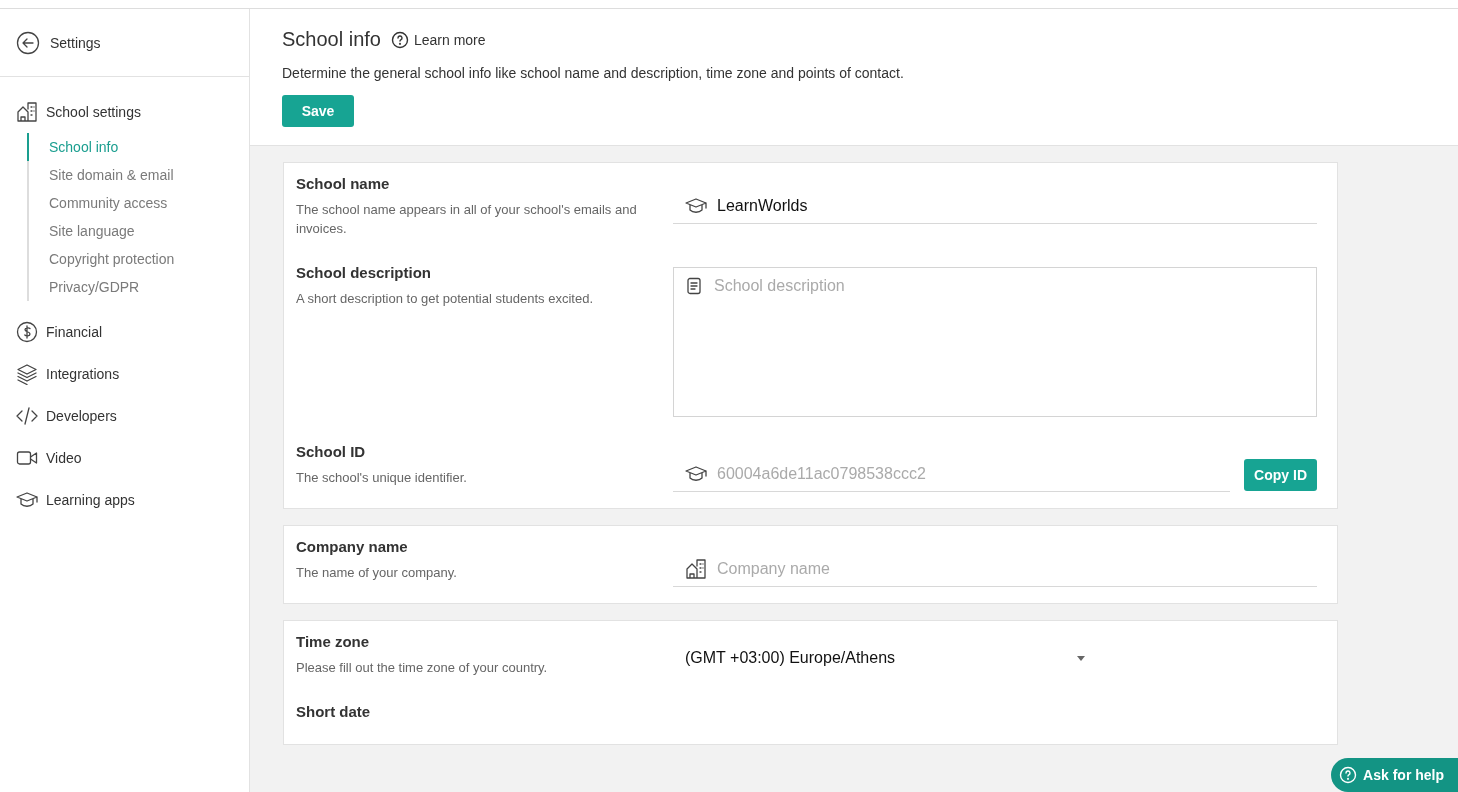 This screenshot has width=1458, height=792. I want to click on sidebar-subitem: Site language, so click(138, 231).